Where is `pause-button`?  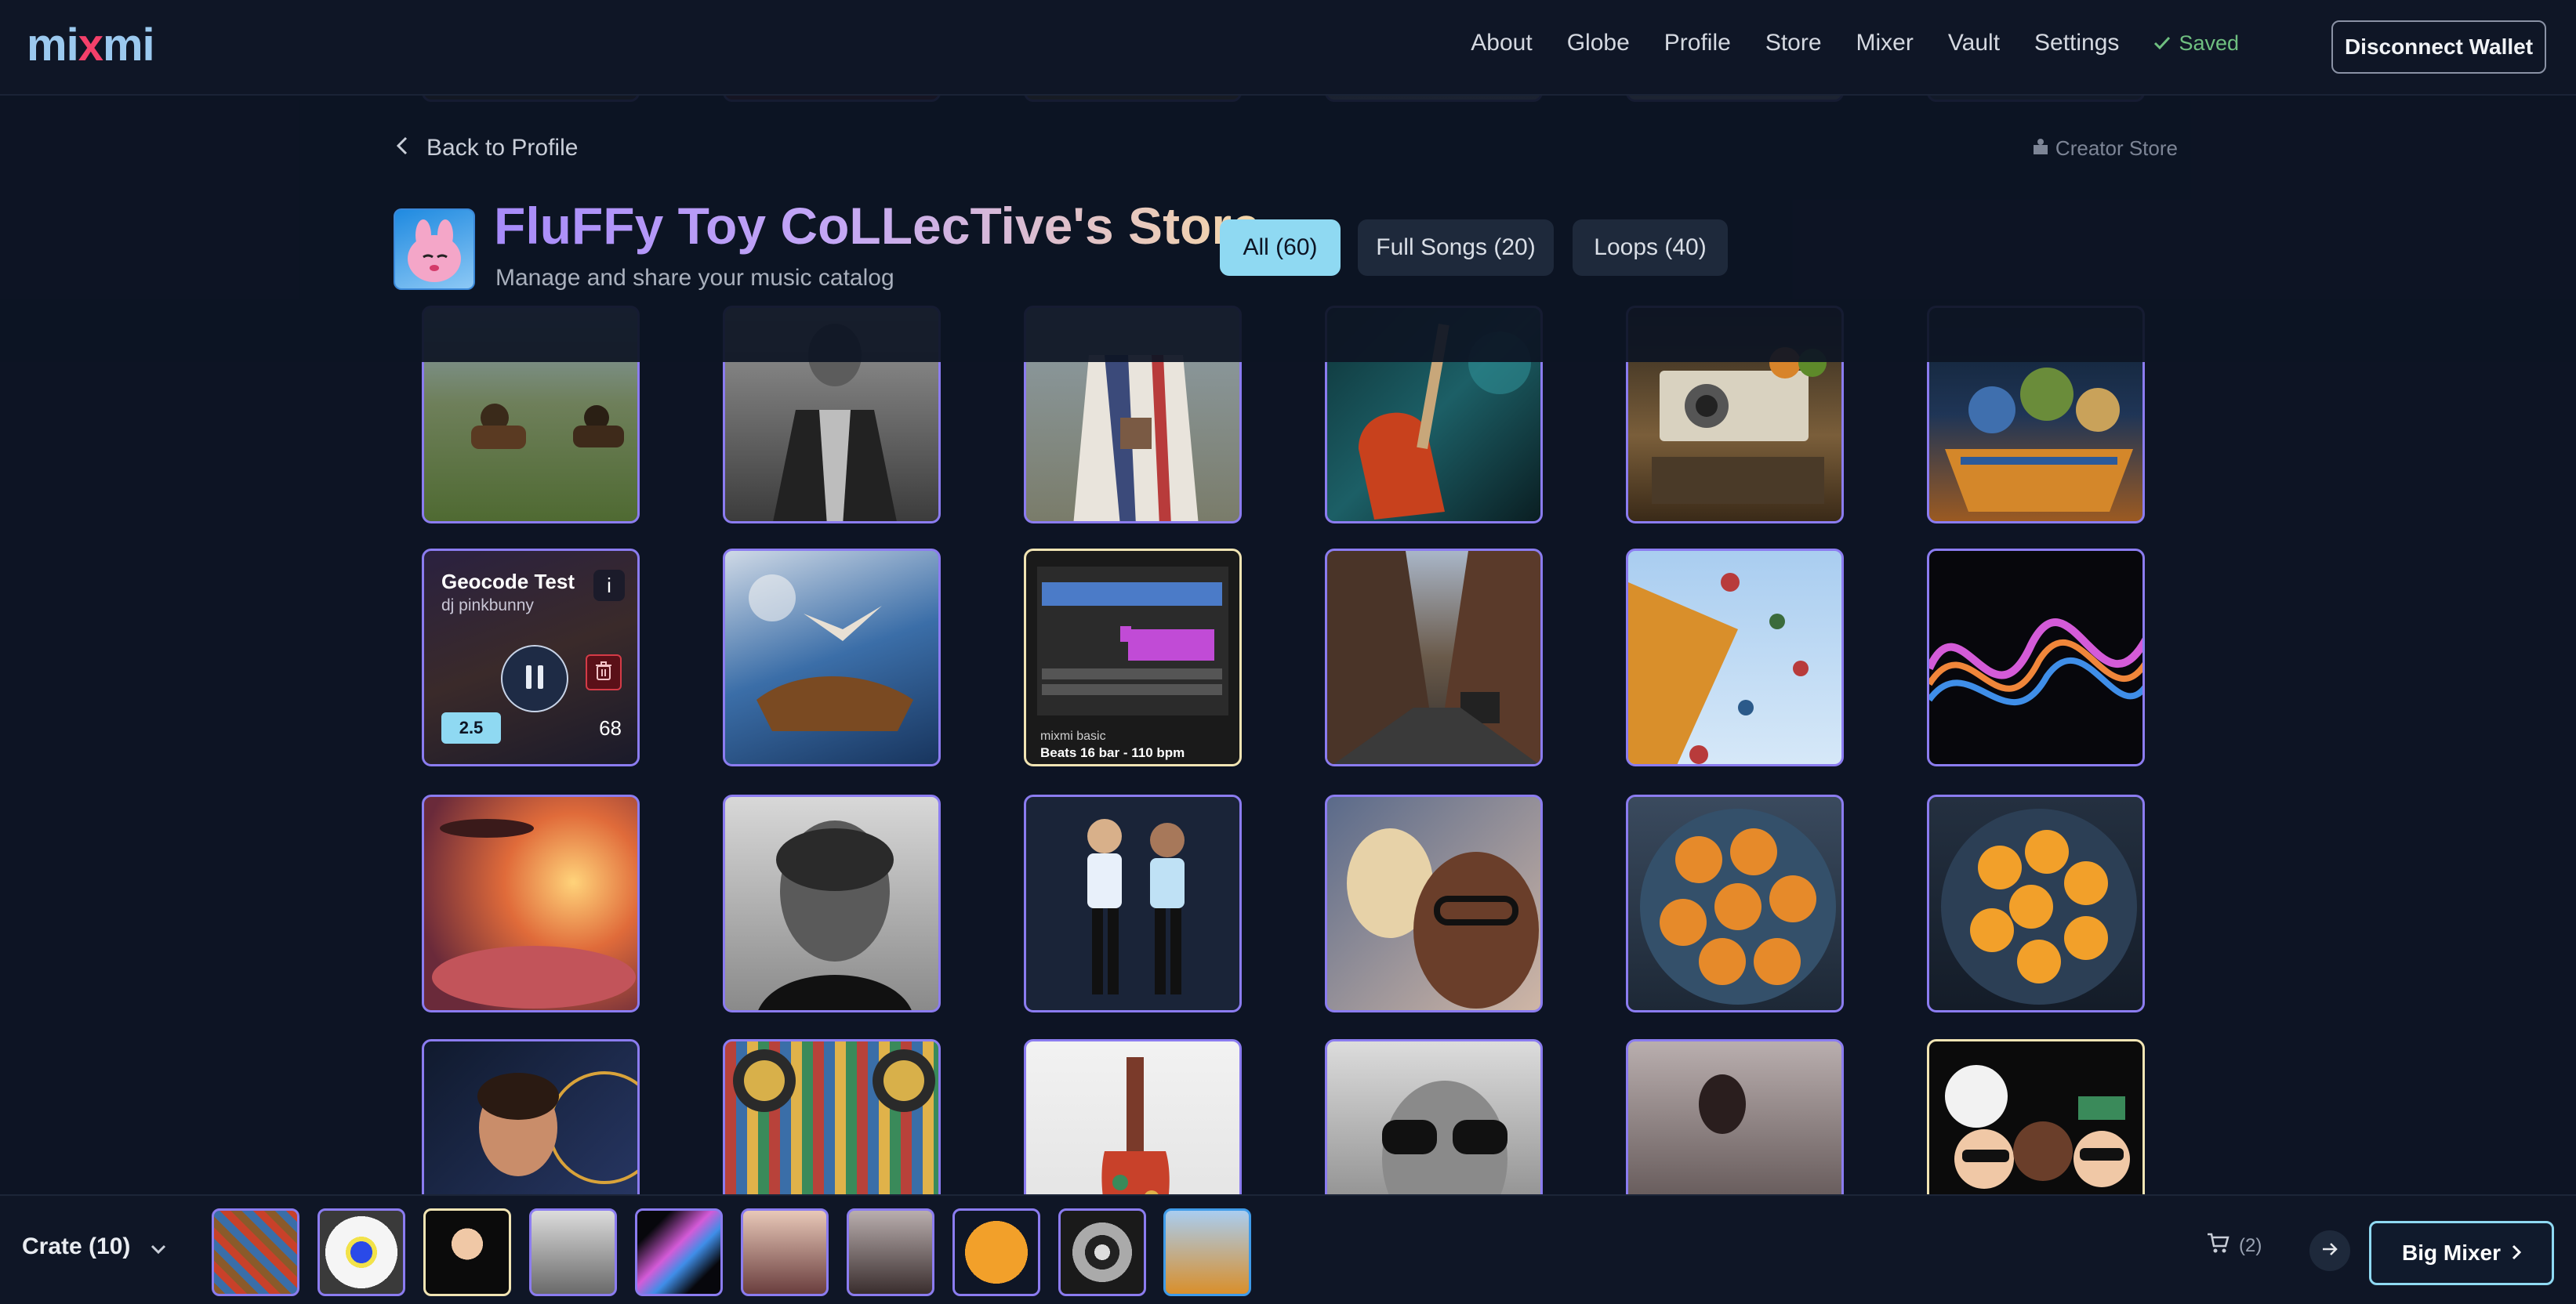
pause-button is located at coordinates (534, 678).